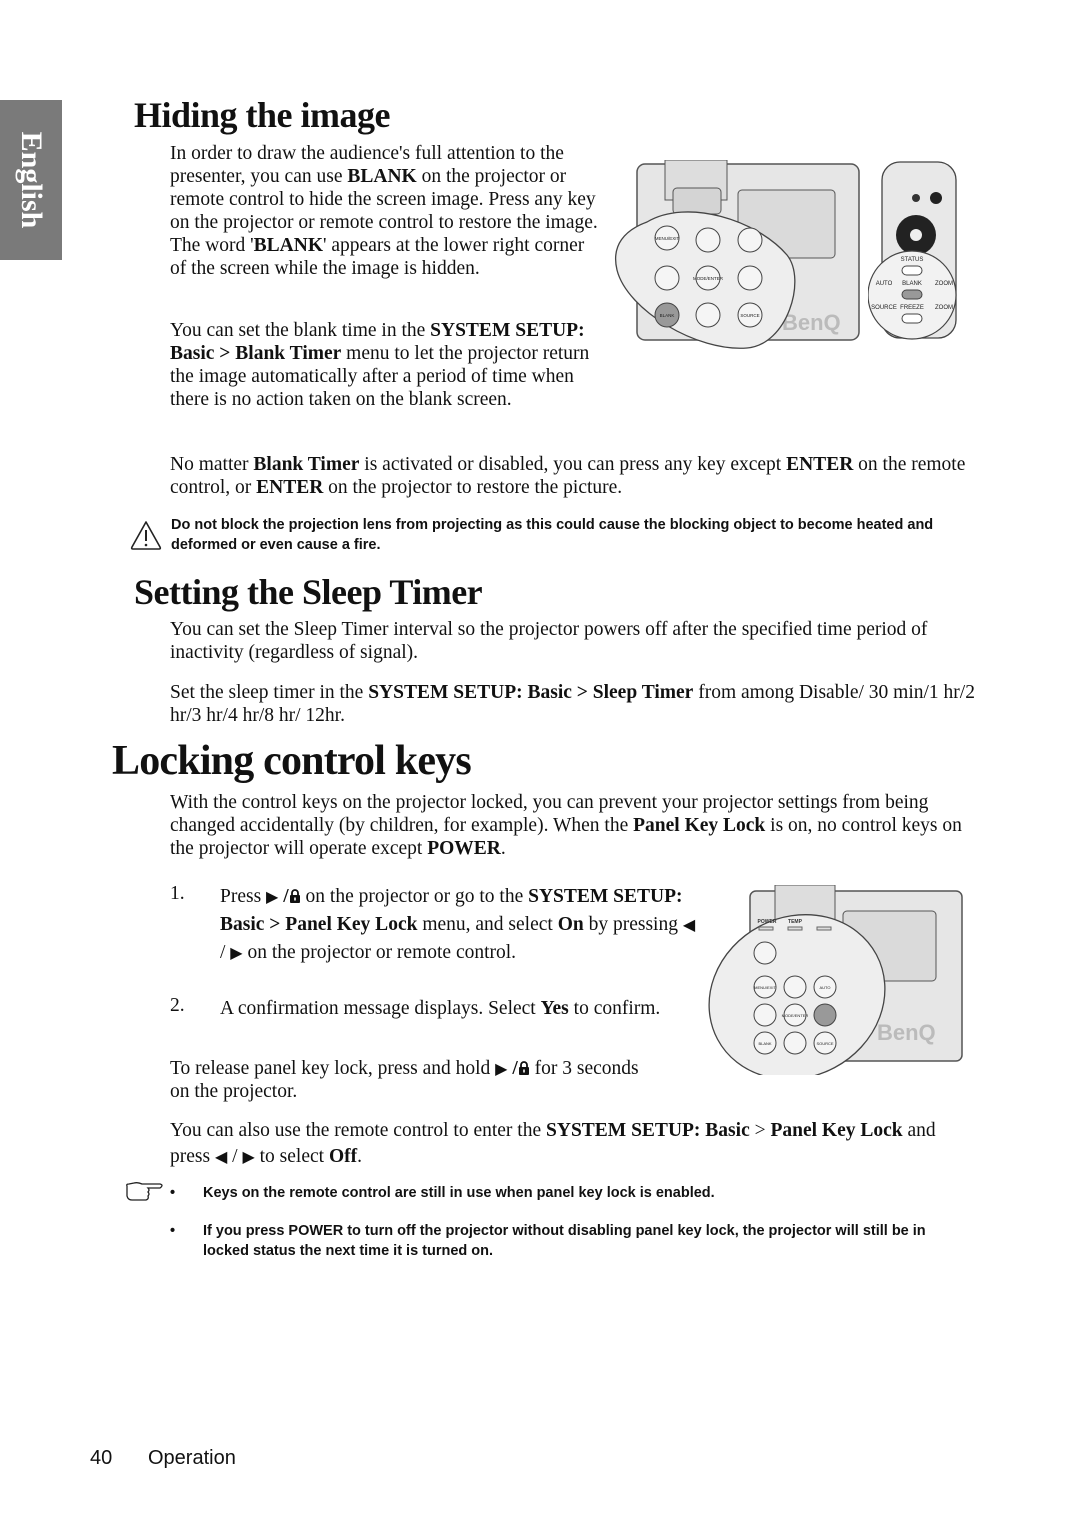 The image size is (1080, 1529). I want to click on panel2-source-label: SOURCE, so click(824, 1043).